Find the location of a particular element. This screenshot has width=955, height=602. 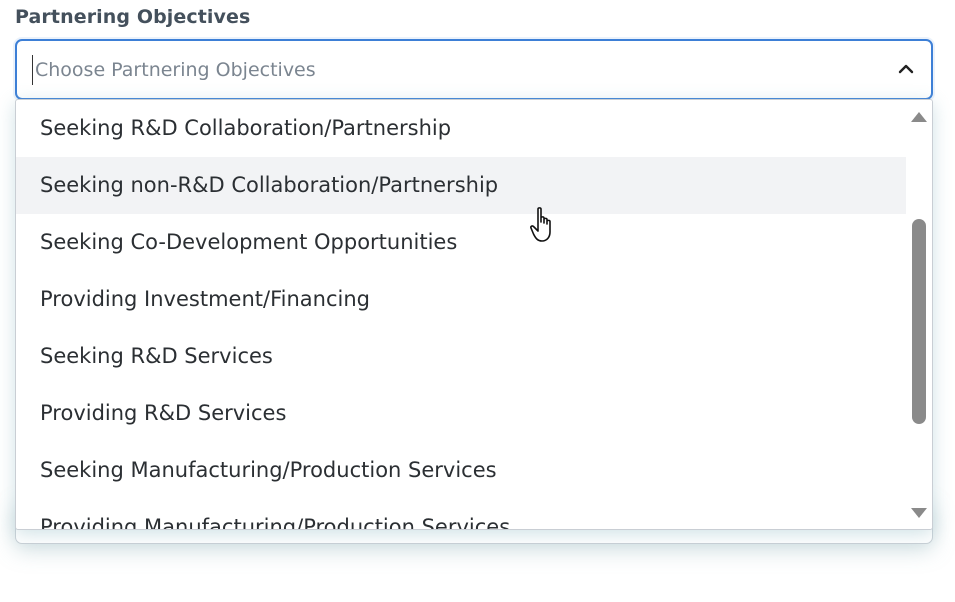

chevron-up-icon is located at coordinates (906, 69).